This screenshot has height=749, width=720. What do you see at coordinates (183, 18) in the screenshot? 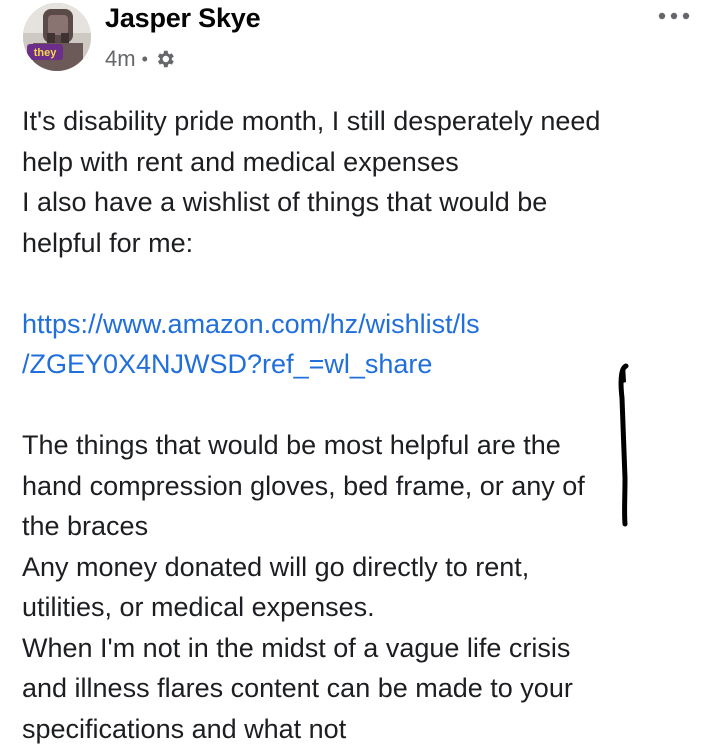
I see `author-name: Jasper Skye` at bounding box center [183, 18].